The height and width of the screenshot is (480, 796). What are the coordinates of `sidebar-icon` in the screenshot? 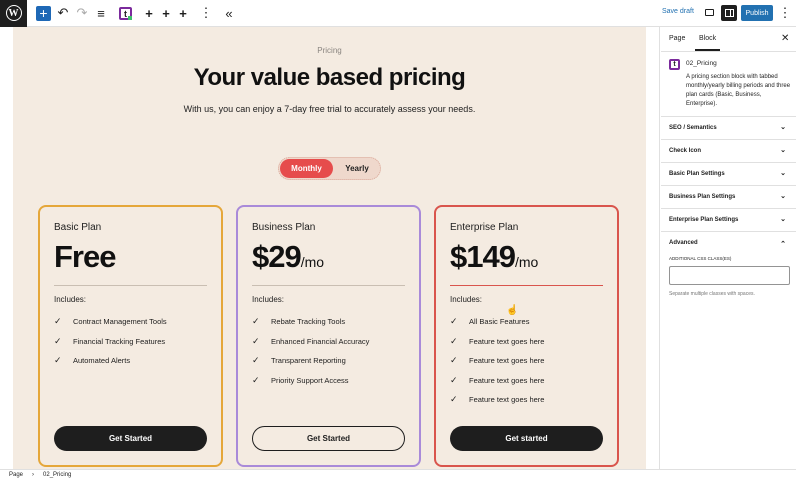 It's located at (729, 13).